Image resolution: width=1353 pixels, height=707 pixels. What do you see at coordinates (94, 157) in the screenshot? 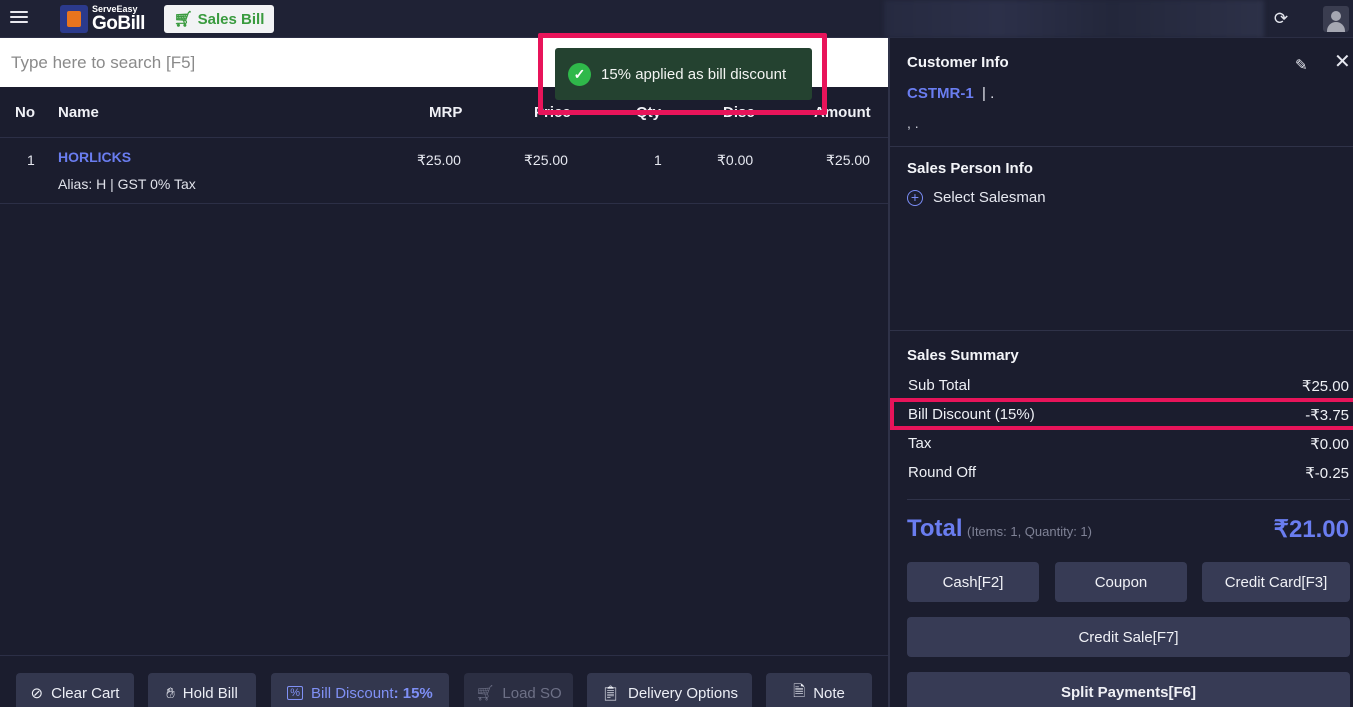
I see `item-name: HORLICKS` at bounding box center [94, 157].